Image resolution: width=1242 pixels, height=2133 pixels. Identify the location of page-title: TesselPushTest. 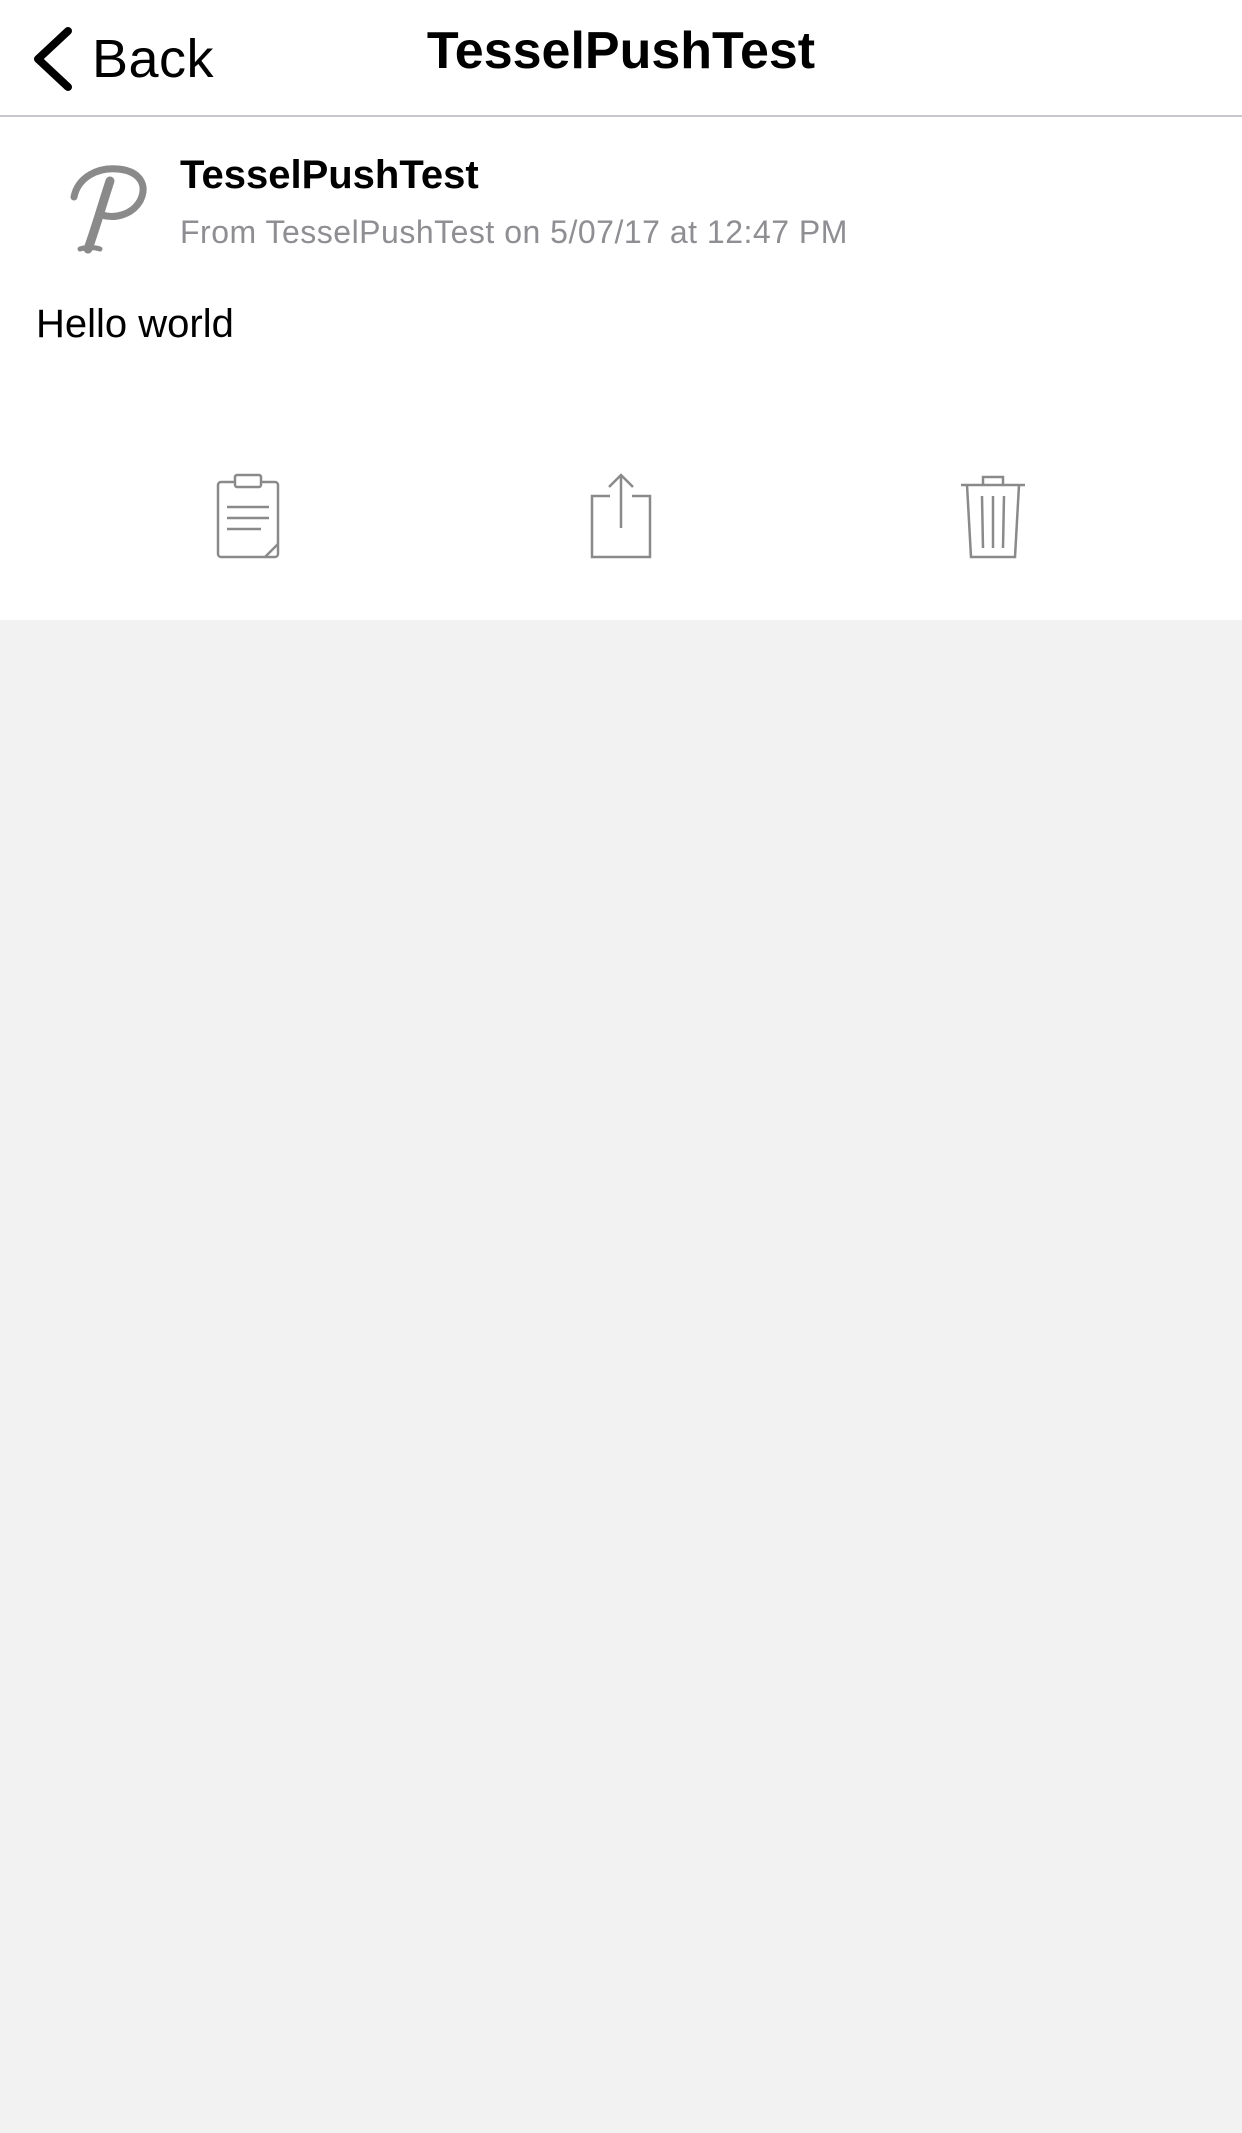
(621, 51).